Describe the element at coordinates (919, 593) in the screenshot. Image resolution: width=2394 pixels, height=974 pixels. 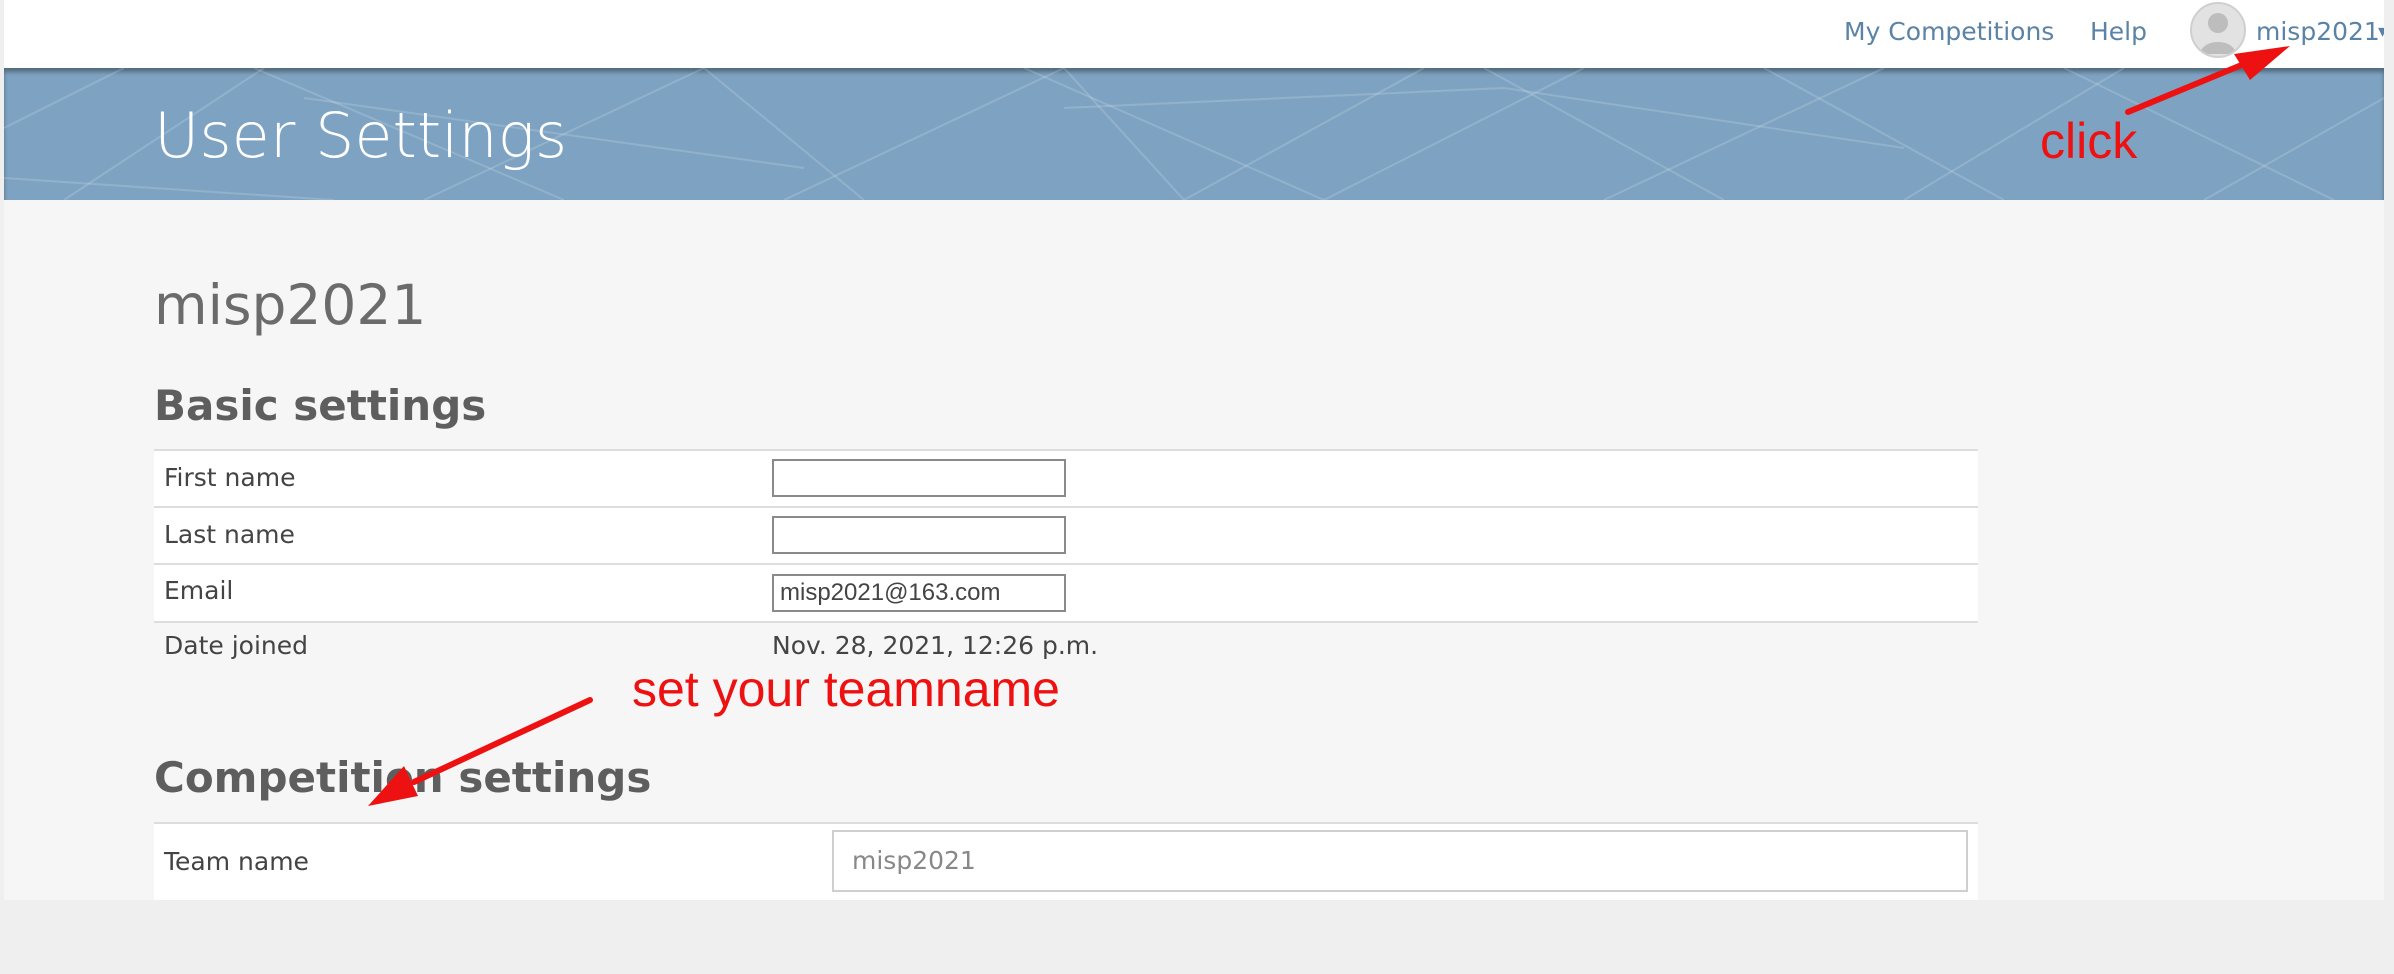
I see `email-input: misp2021@163.com` at that location.